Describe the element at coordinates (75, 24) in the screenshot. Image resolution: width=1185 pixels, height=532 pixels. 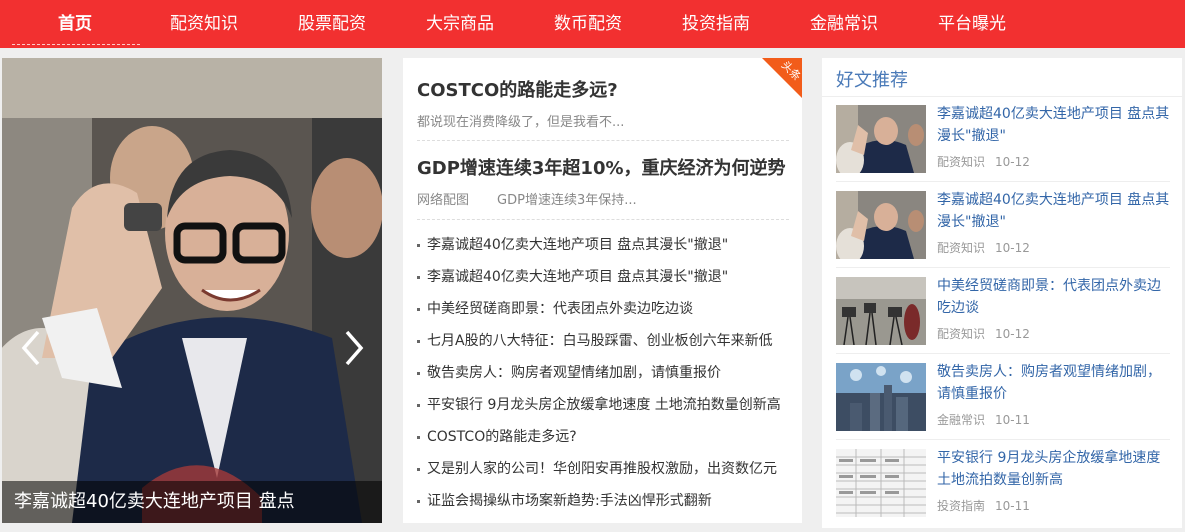
I see `nav-item-home: 首页` at that location.